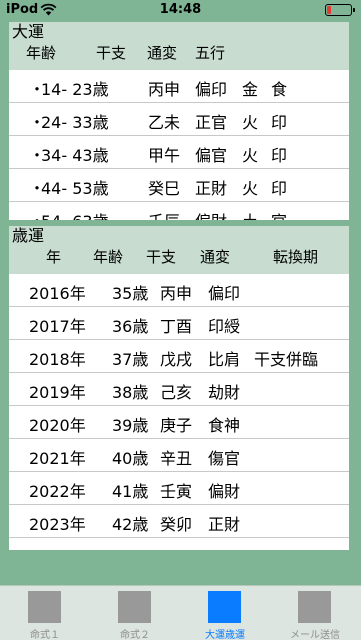 The height and width of the screenshot is (640, 361). I want to click on saiun-header-kanshi: 干支, so click(161, 257).